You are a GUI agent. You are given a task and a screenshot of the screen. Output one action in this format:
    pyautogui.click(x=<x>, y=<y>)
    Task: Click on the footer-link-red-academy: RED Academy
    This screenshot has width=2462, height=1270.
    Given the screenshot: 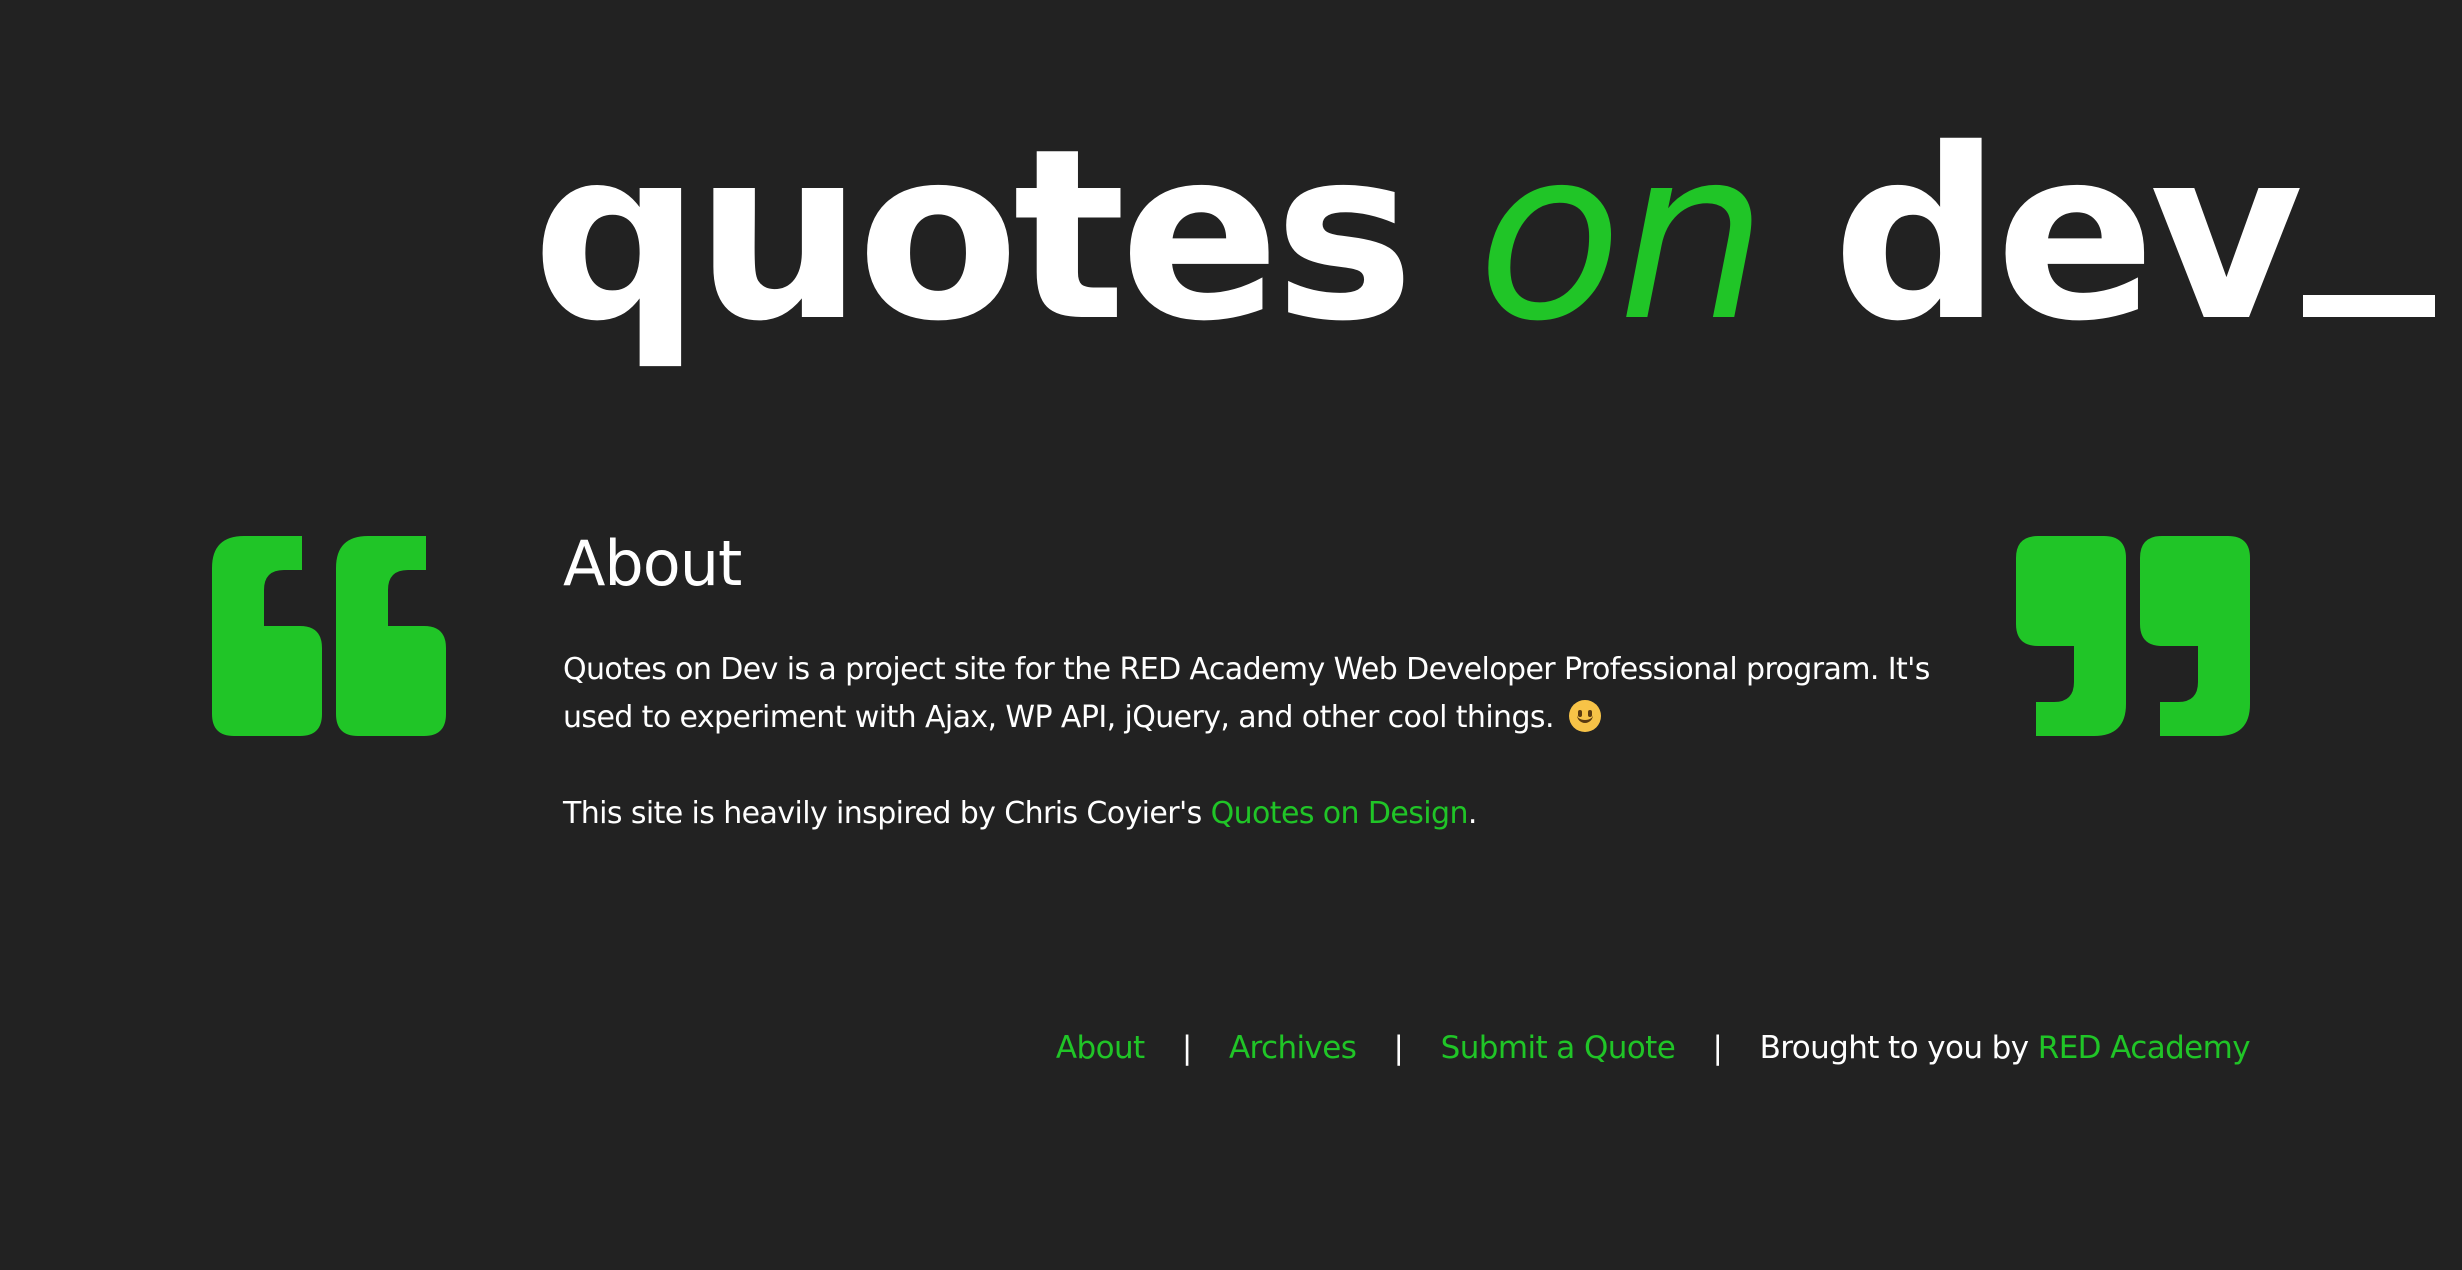 What is the action you would take?
    pyautogui.click(x=2144, y=1048)
    